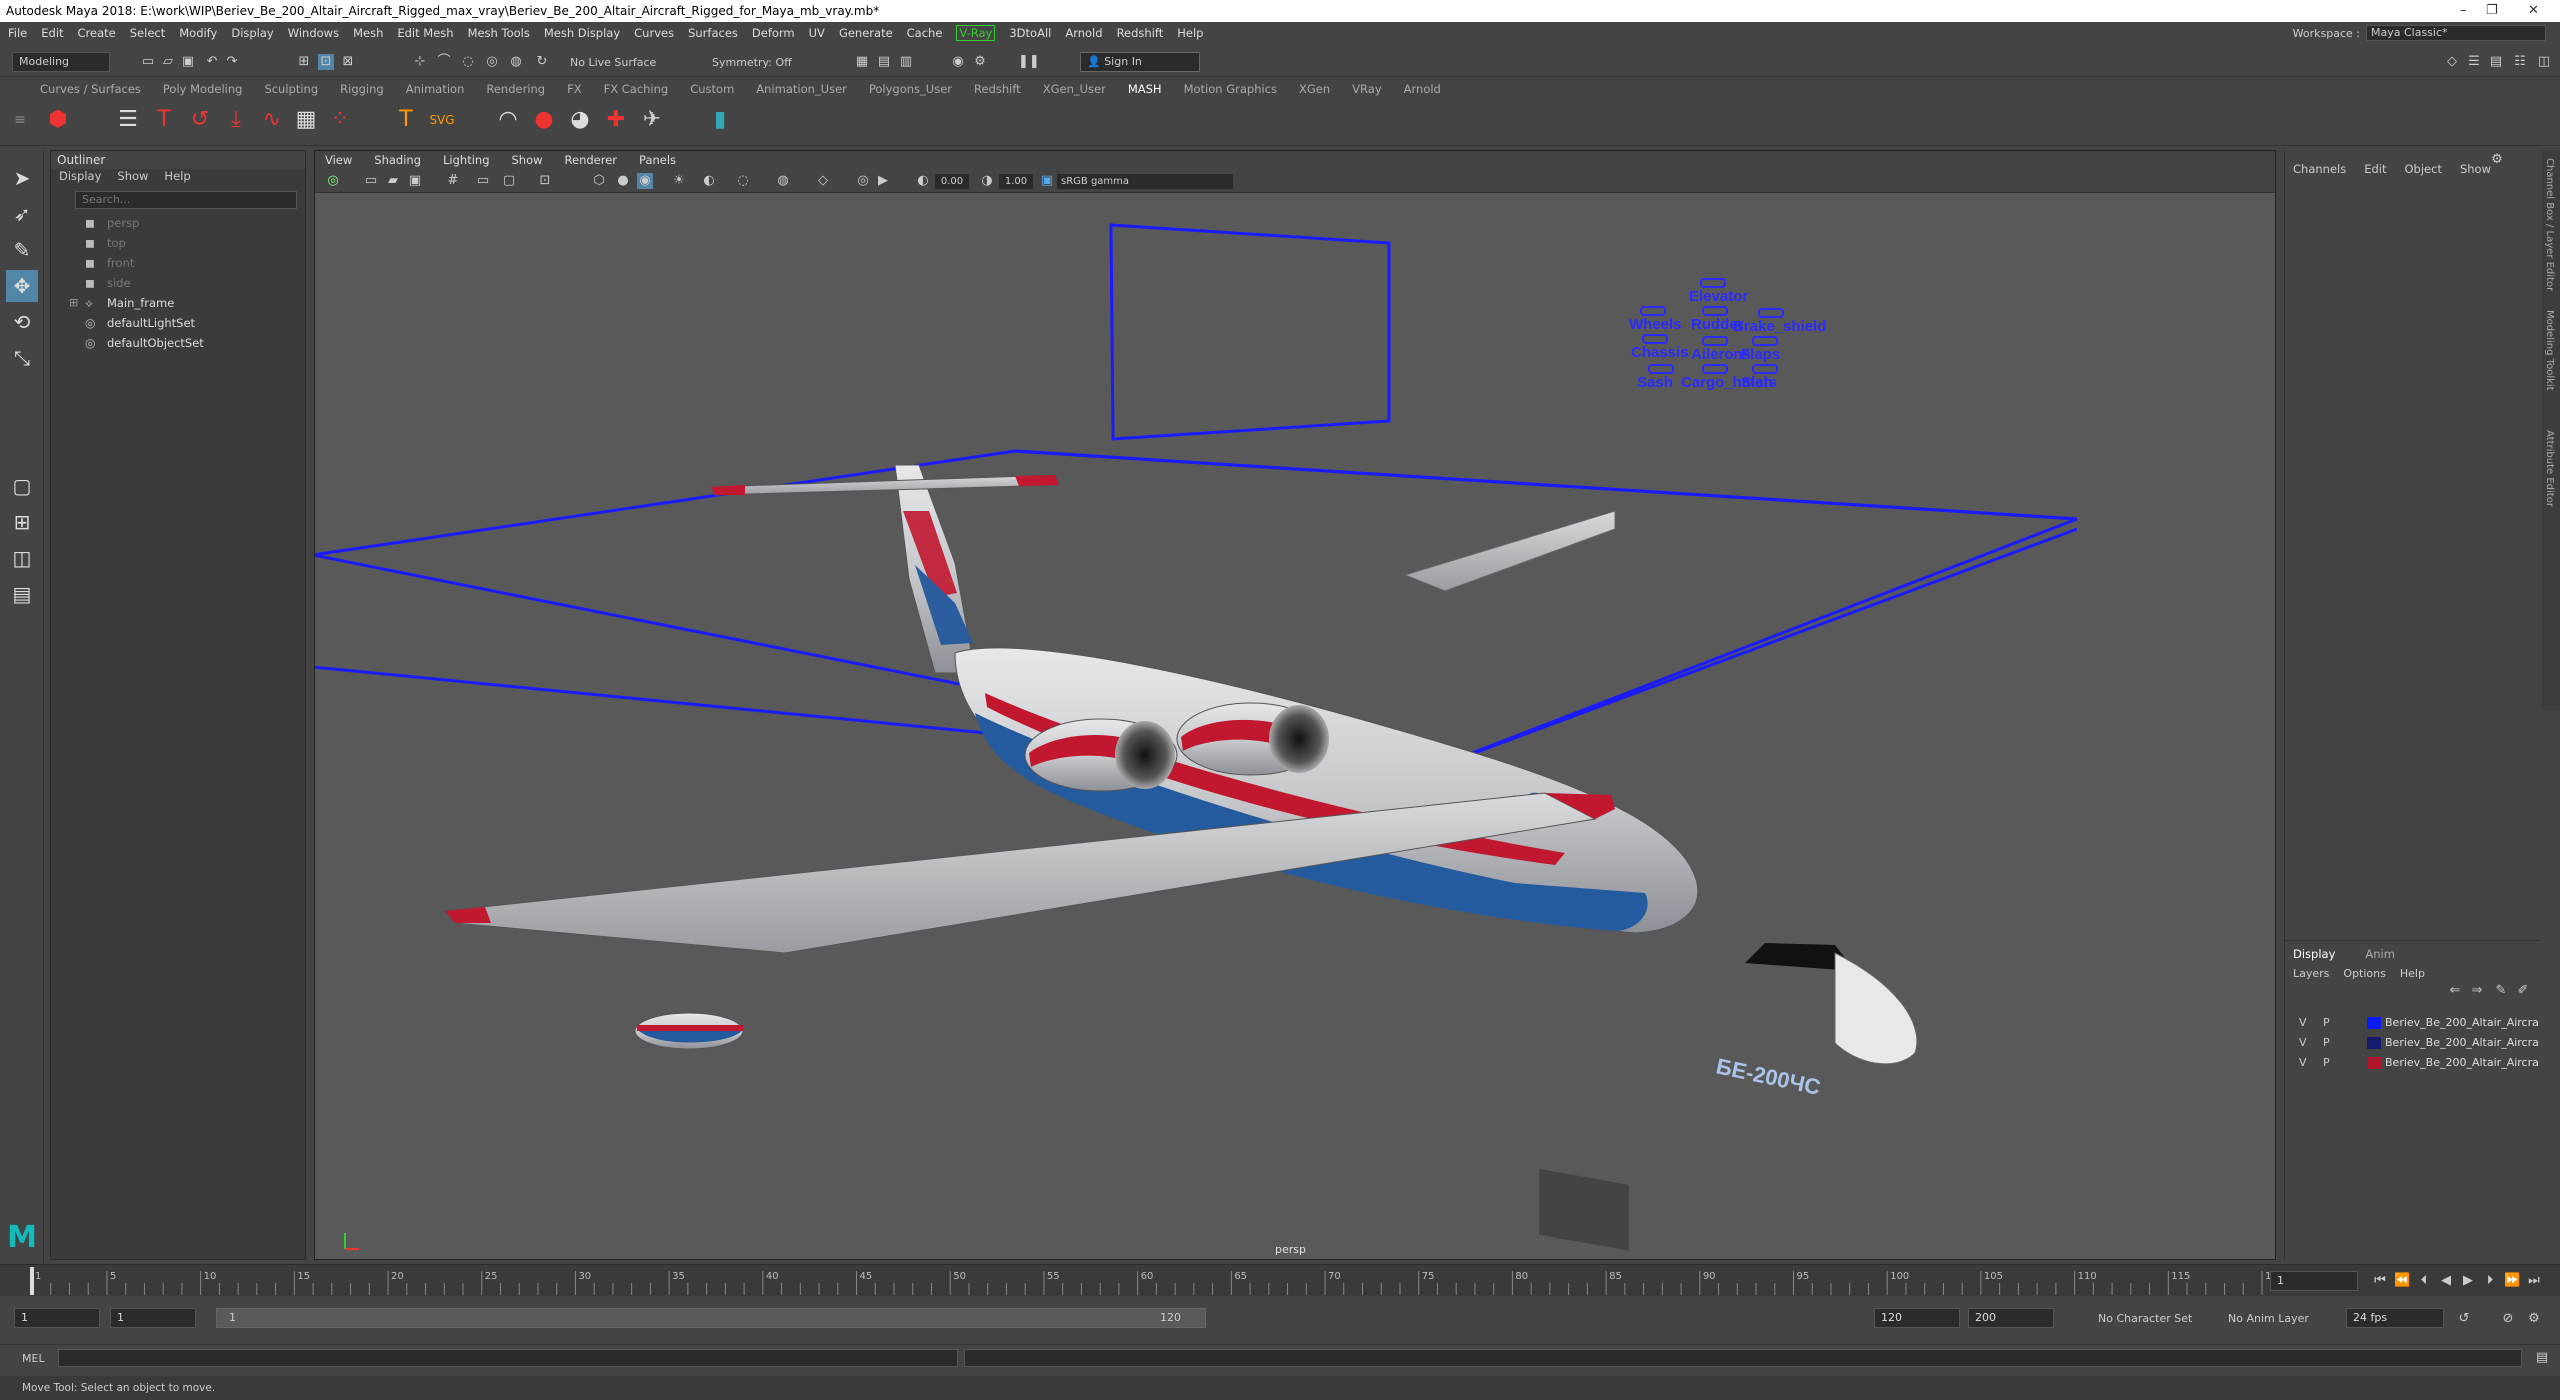 This screenshot has width=2560, height=1400. What do you see at coordinates (304, 62) in the screenshot?
I see `select-hierarchy-icon: ⊞` at bounding box center [304, 62].